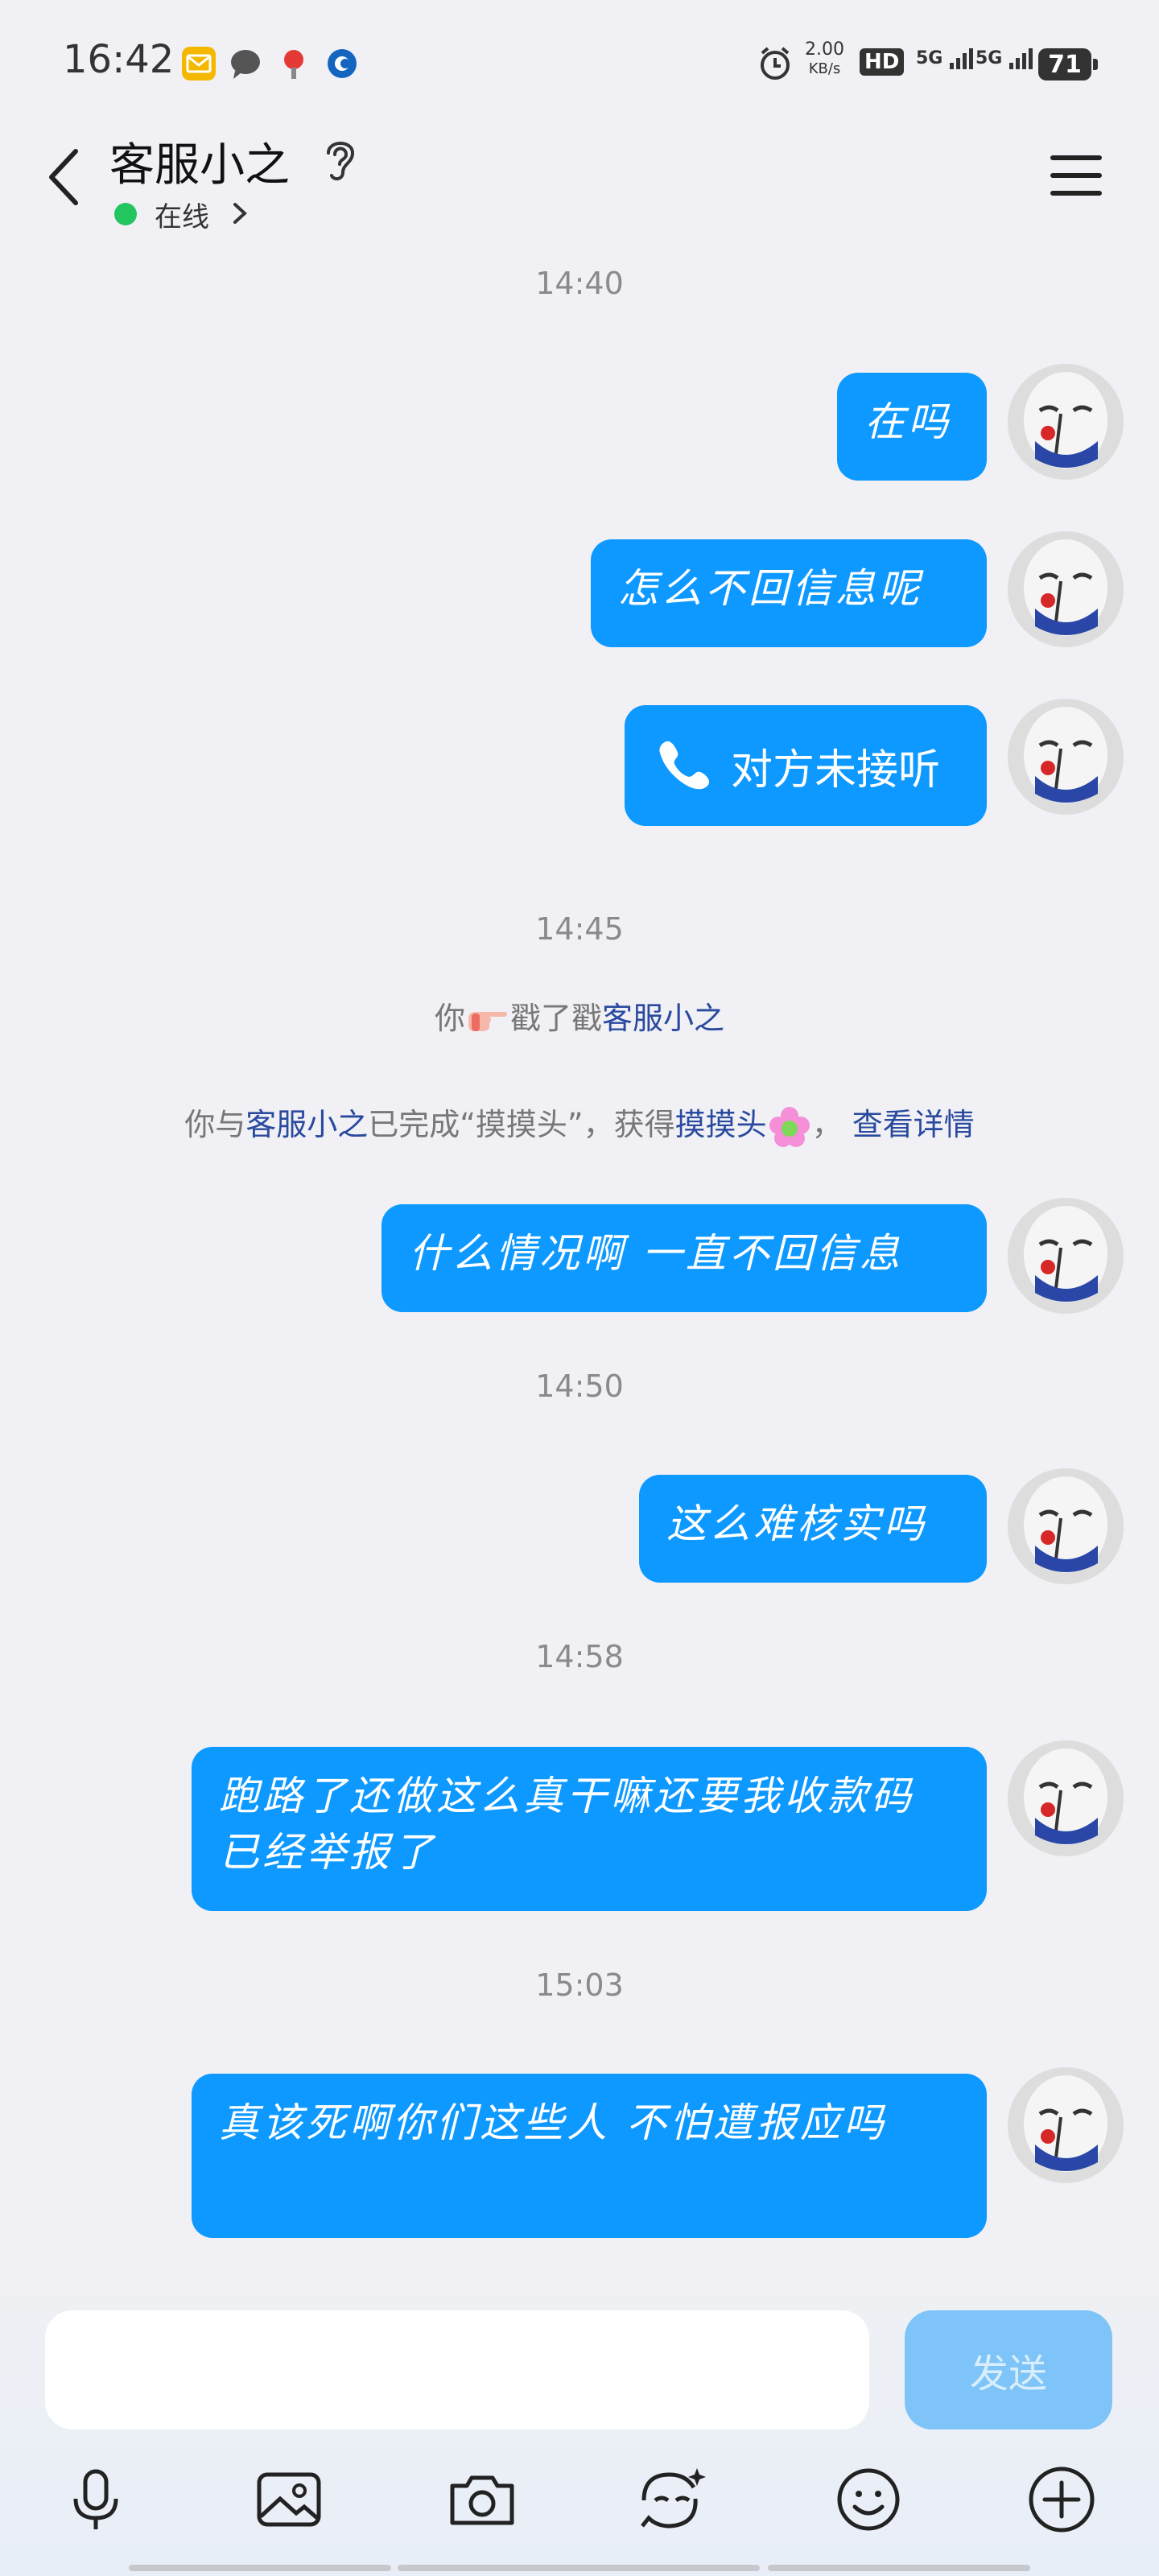 The width and height of the screenshot is (1159, 2576). What do you see at coordinates (579, 1656) in the screenshot?
I see `timestamp: 14:58` at bounding box center [579, 1656].